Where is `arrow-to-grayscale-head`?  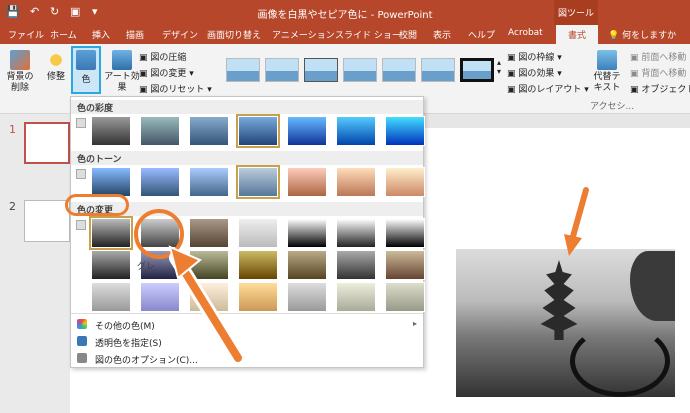
arrow-to-grayscale-head is located at coordinates (185, 262).